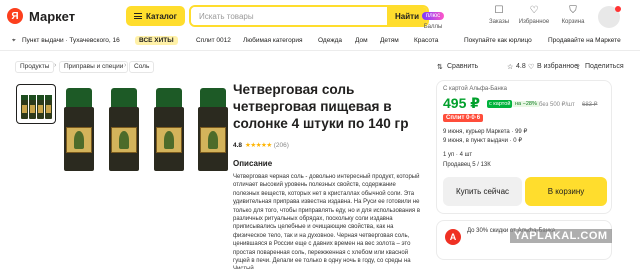 The height and width of the screenshot is (269, 640). I want to click on cart-icon: ⛉, so click(573, 10).